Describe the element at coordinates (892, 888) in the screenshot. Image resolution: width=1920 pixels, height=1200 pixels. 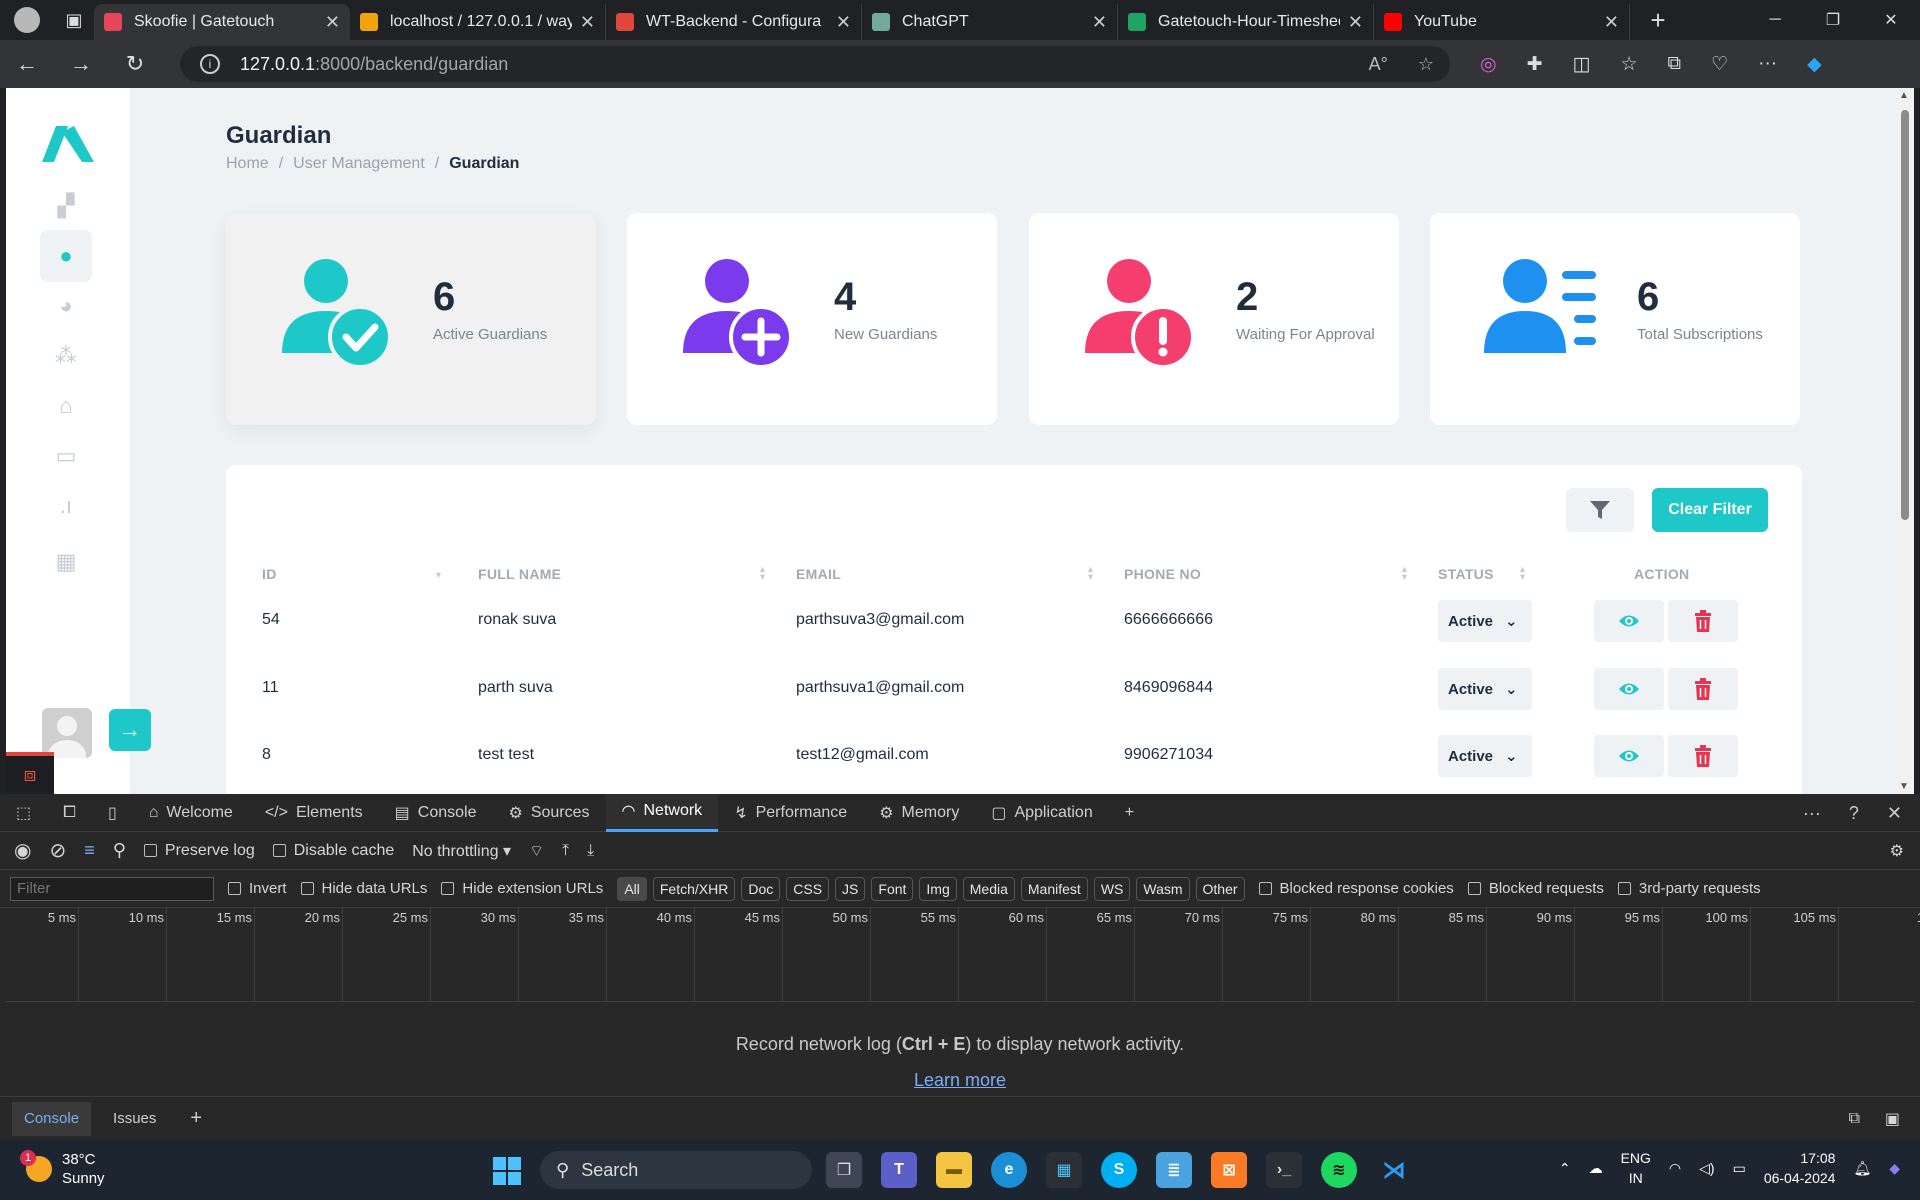
I see `type-filter-chip: Font` at that location.